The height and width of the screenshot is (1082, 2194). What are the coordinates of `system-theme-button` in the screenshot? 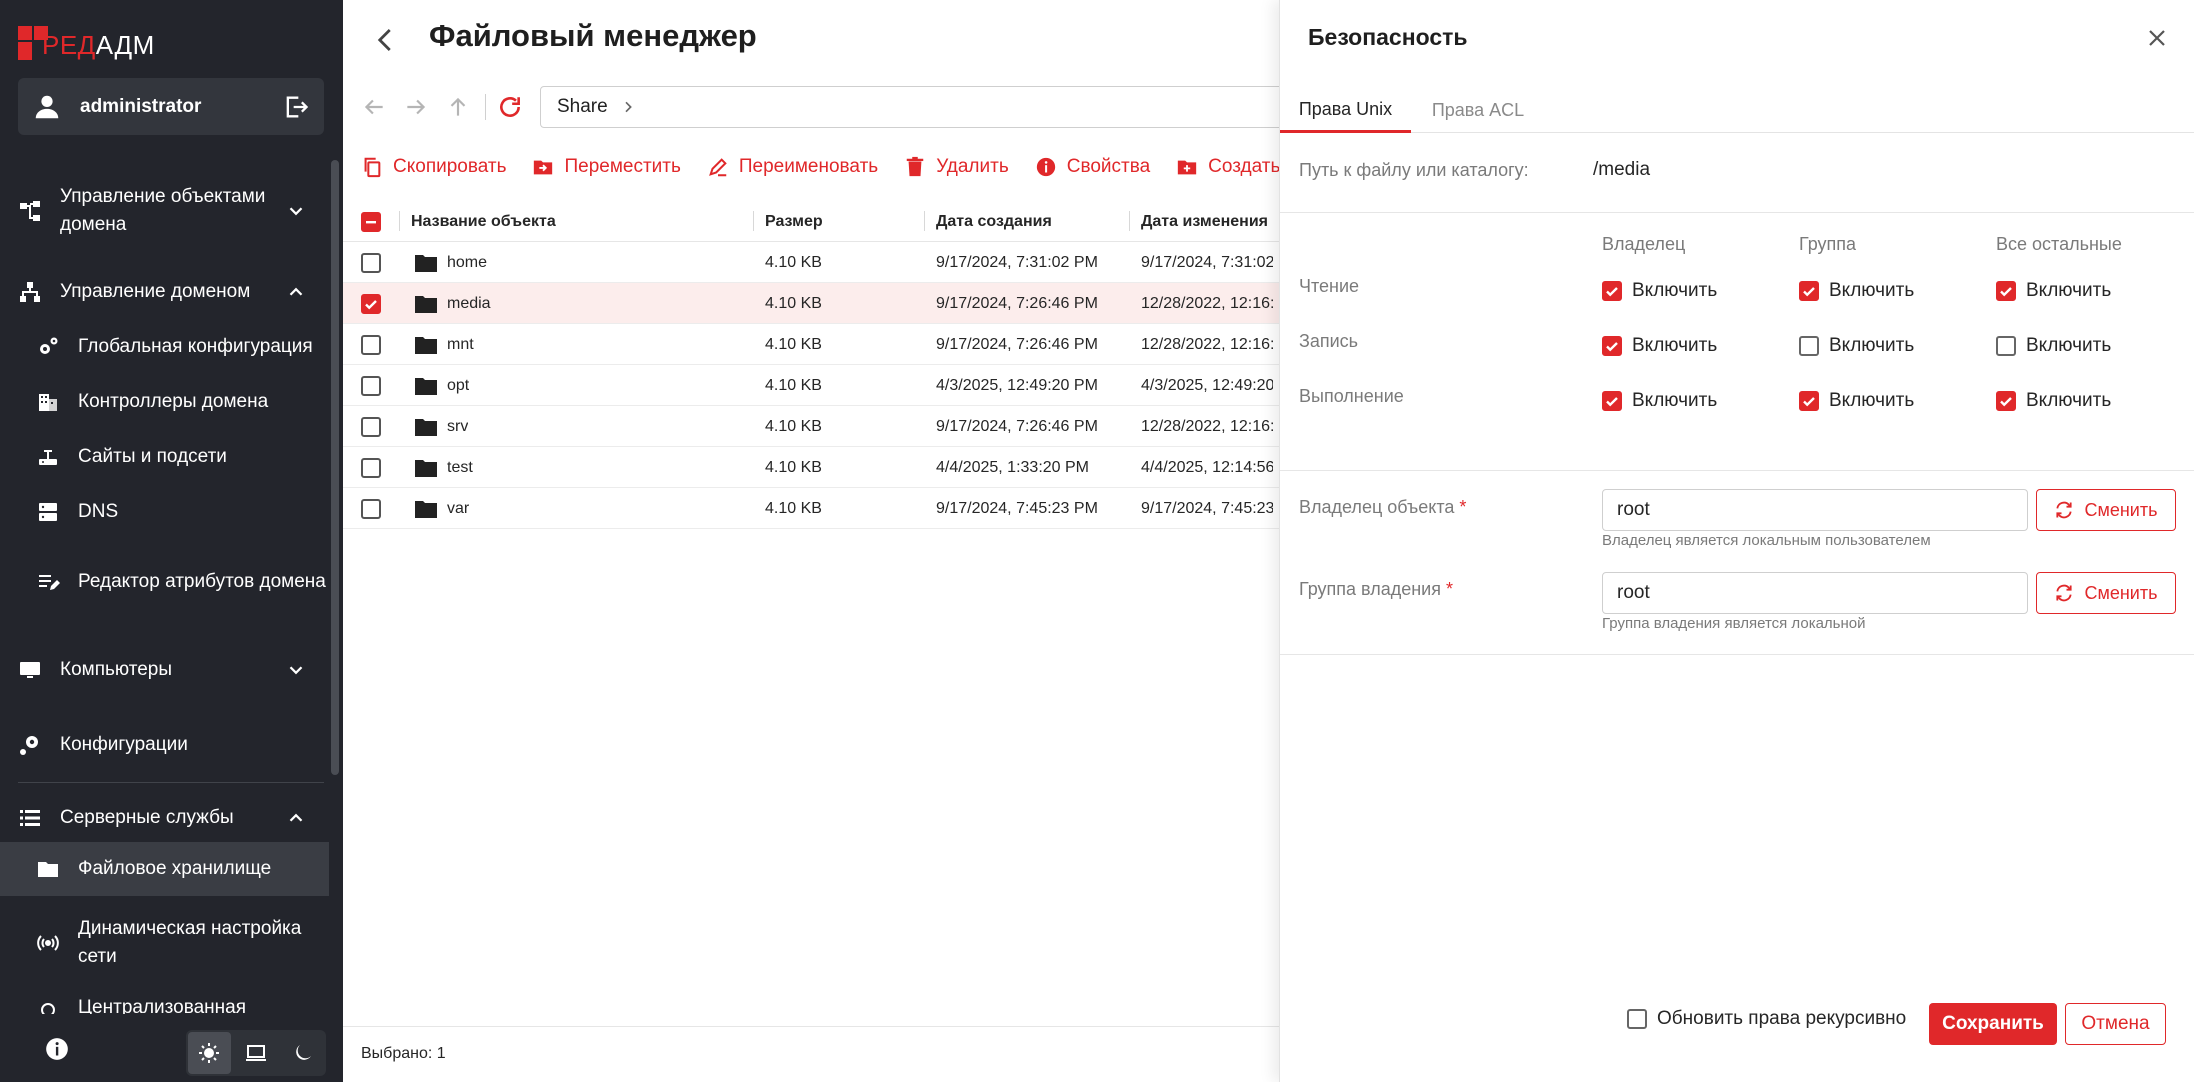 It's located at (256, 1053).